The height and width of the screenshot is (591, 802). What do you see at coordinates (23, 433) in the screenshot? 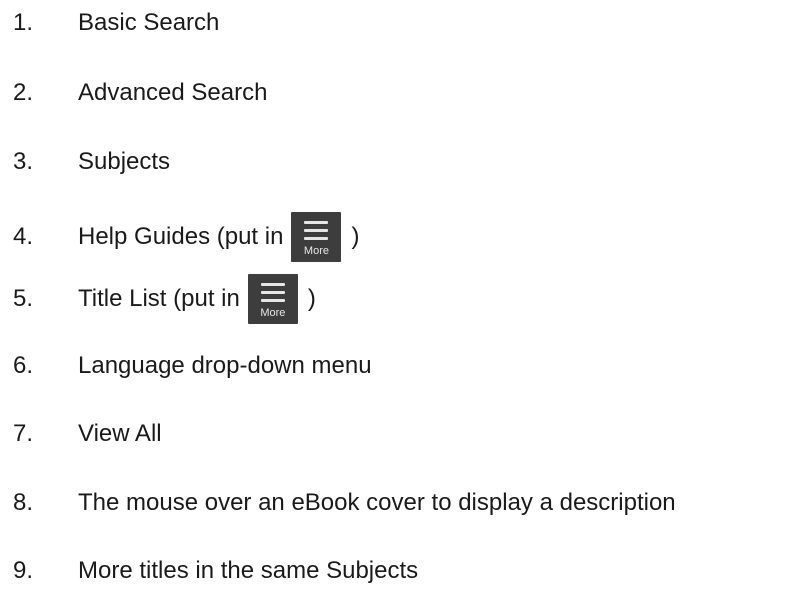
I see `item-number: 7.` at bounding box center [23, 433].